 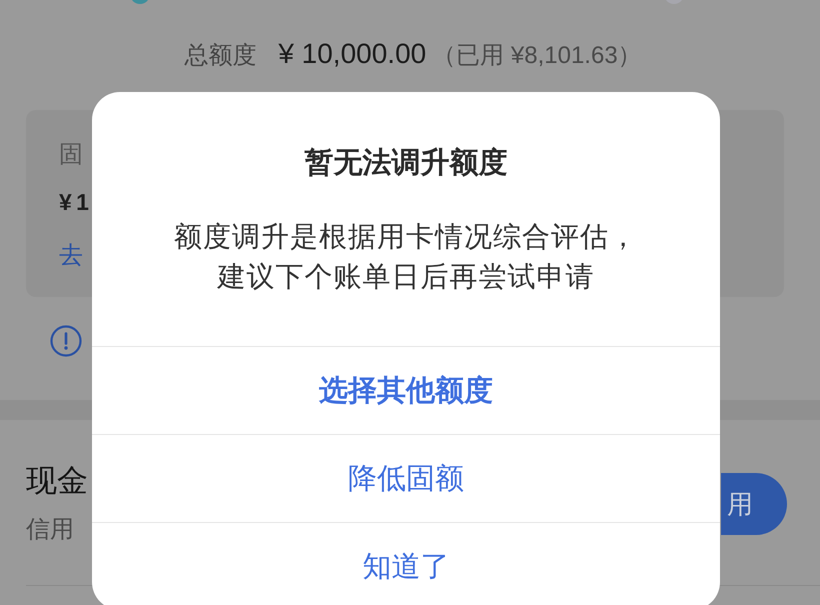 What do you see at coordinates (220, 56) in the screenshot?
I see `total-label: 总额度` at bounding box center [220, 56].